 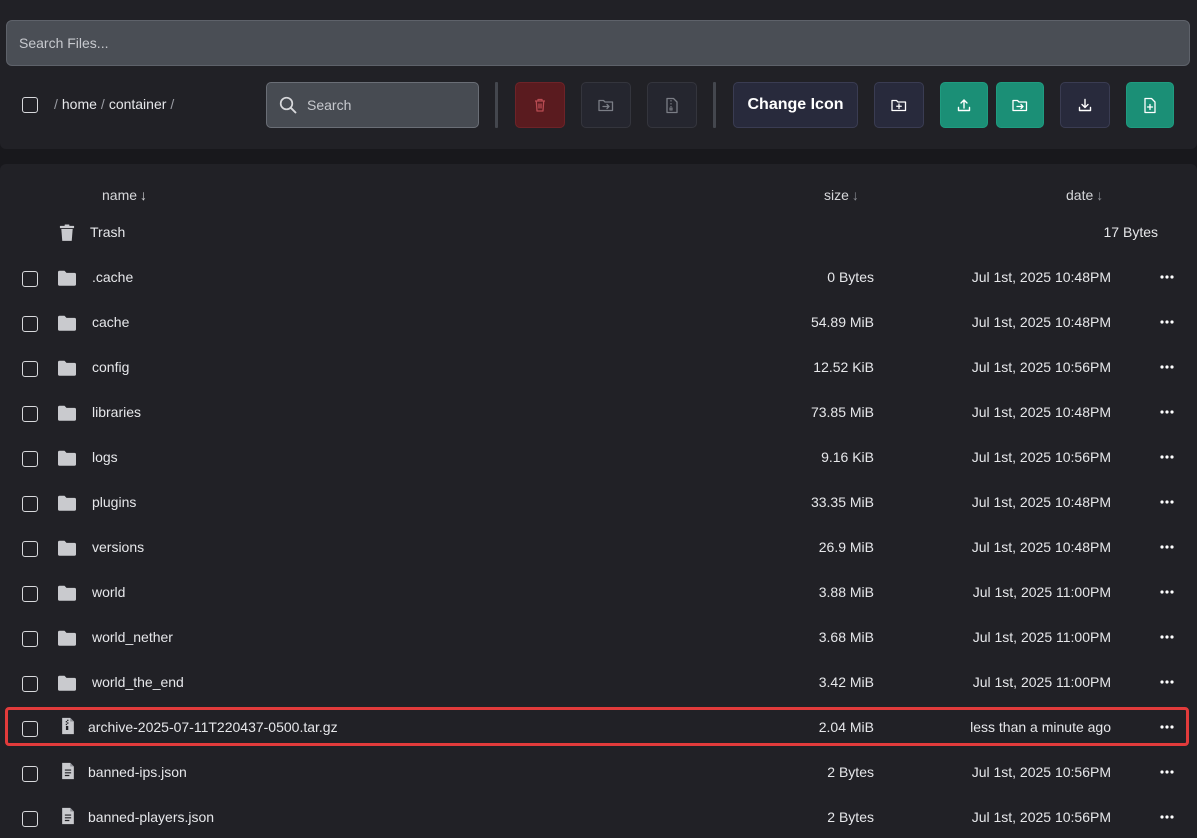 I want to click on toolbar-search, so click(x=372, y=105).